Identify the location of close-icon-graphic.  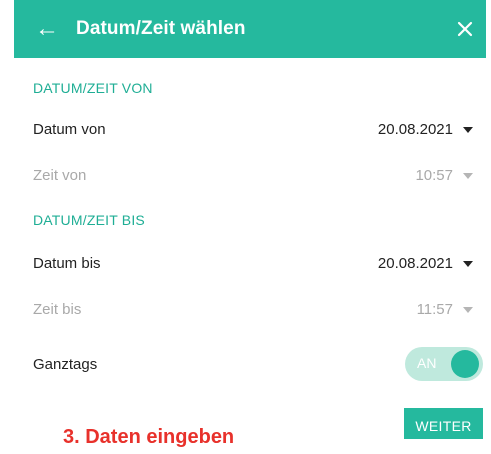
(465, 29).